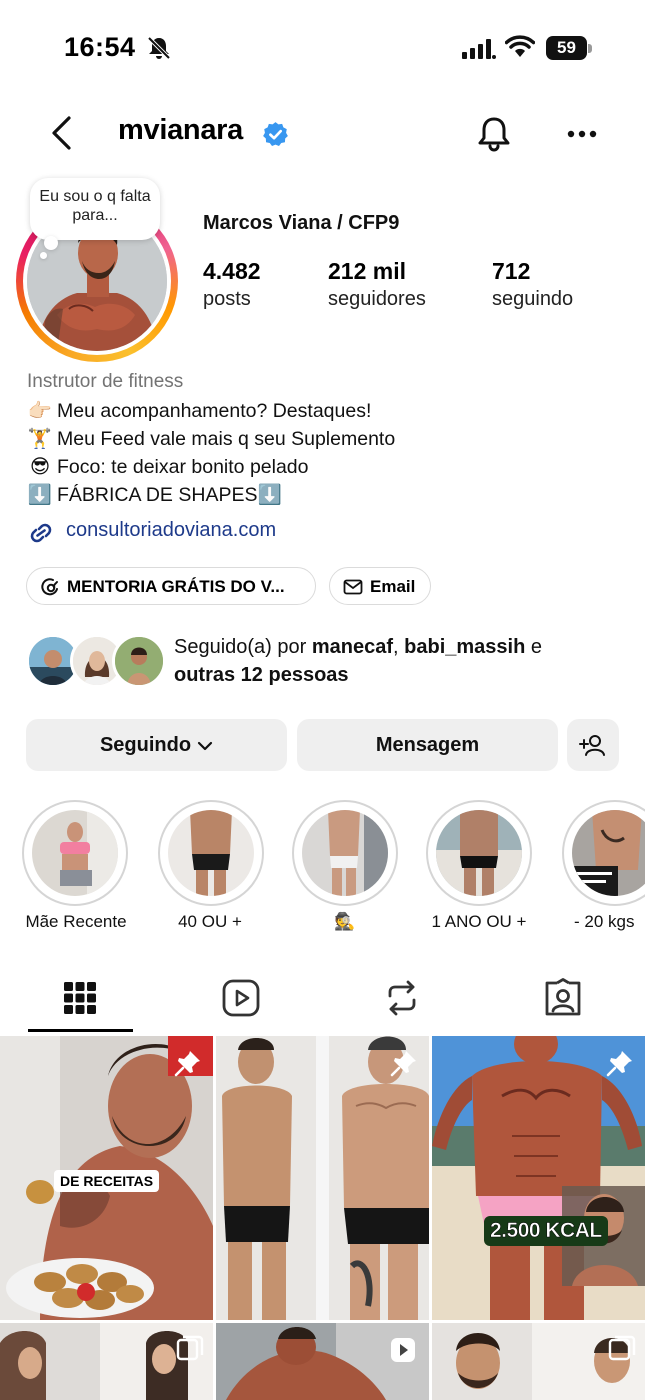 The image size is (645, 1400). I want to click on weightlifter-emoji: 🏋, so click(40, 439).